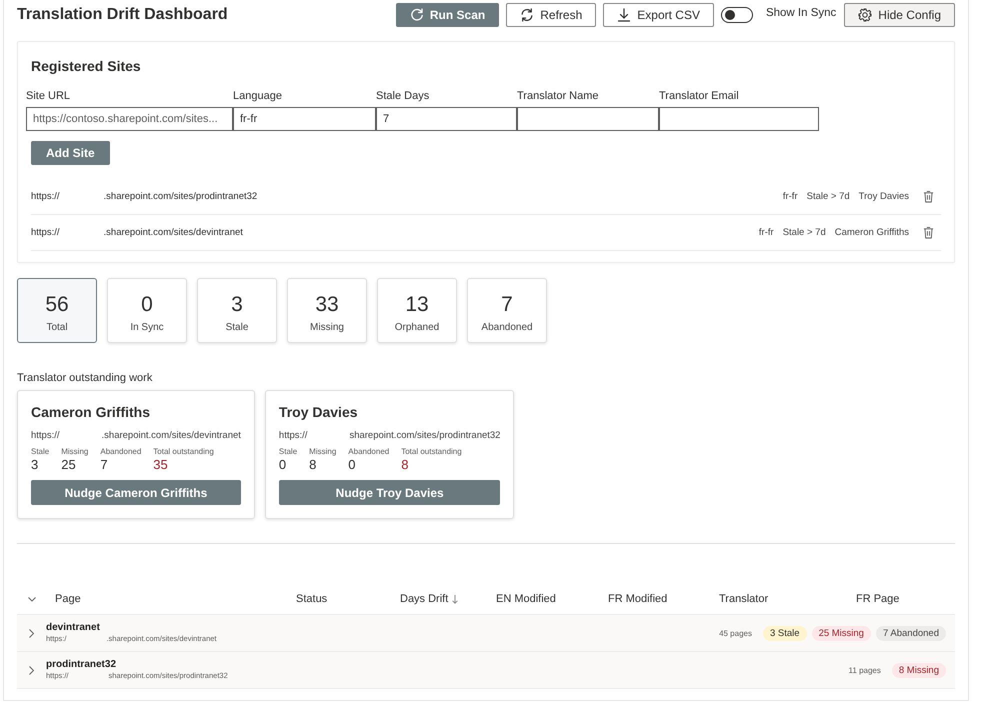  What do you see at coordinates (919, 670) in the screenshot?
I see `status-badge: 8 Missing` at bounding box center [919, 670].